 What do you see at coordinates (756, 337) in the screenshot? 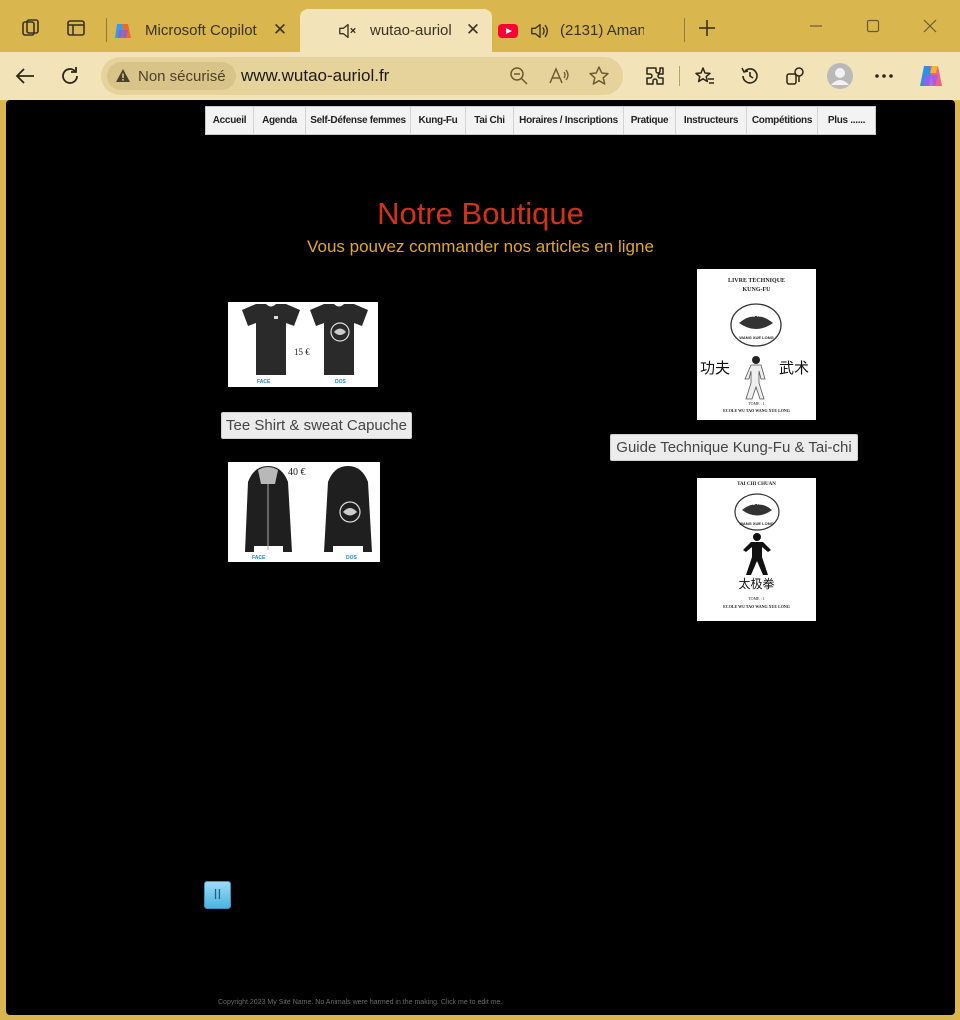
I see `book1-logo-line2: WANG XUE LONG` at bounding box center [756, 337].